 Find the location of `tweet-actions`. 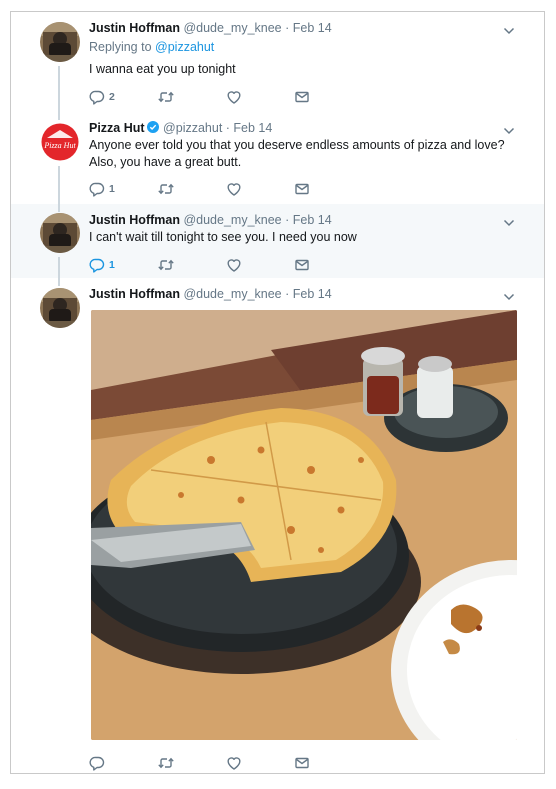

tweet-actions is located at coordinates (209, 763).